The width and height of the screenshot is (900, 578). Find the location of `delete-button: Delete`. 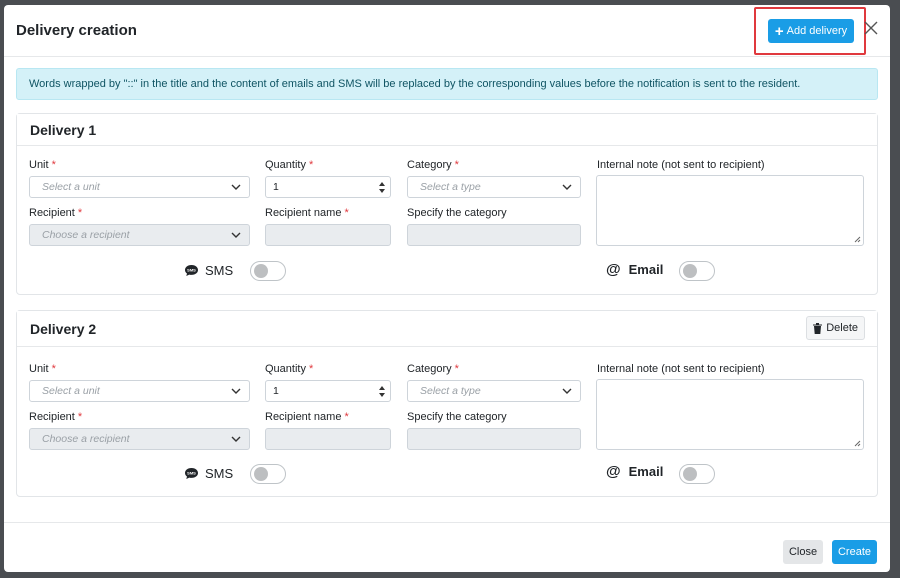

delete-button: Delete is located at coordinates (835, 328).